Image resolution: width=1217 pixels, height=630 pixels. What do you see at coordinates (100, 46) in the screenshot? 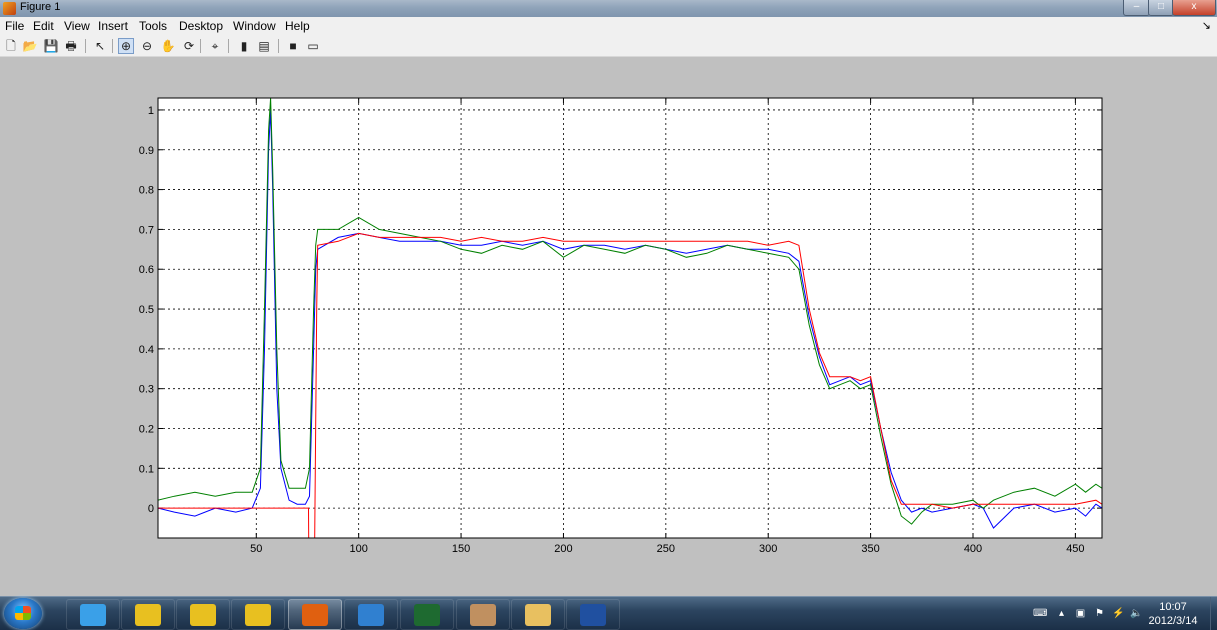
I see `edit-plot-icon: ↖` at bounding box center [100, 46].